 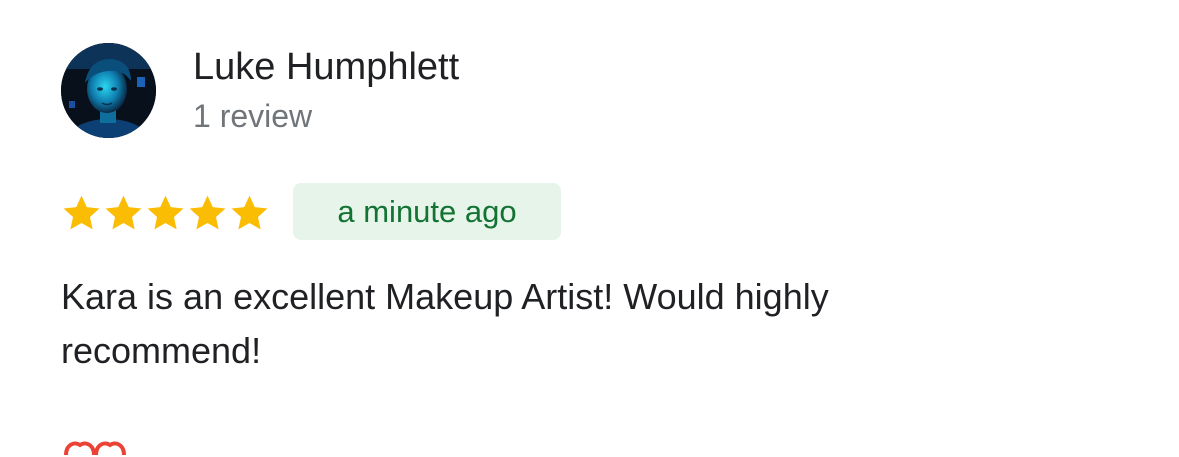 What do you see at coordinates (253, 116) in the screenshot?
I see `review-count: 1 review` at bounding box center [253, 116].